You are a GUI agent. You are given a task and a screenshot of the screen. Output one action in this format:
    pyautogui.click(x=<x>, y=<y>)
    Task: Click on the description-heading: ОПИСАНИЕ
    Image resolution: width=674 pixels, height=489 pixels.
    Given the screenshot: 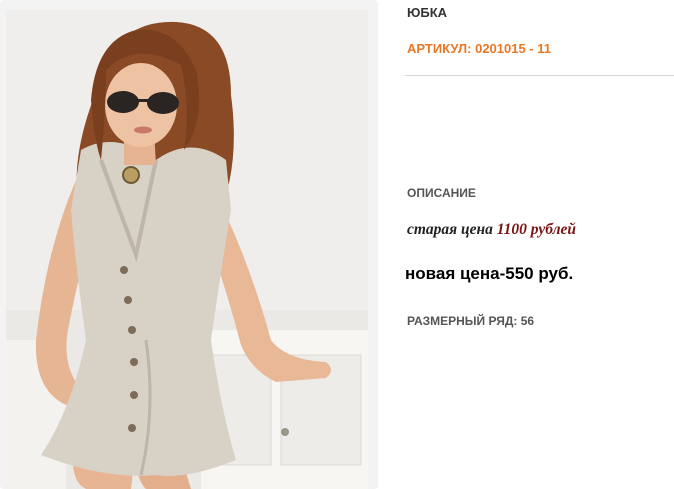 What is the action you would take?
    pyautogui.click(x=441, y=193)
    